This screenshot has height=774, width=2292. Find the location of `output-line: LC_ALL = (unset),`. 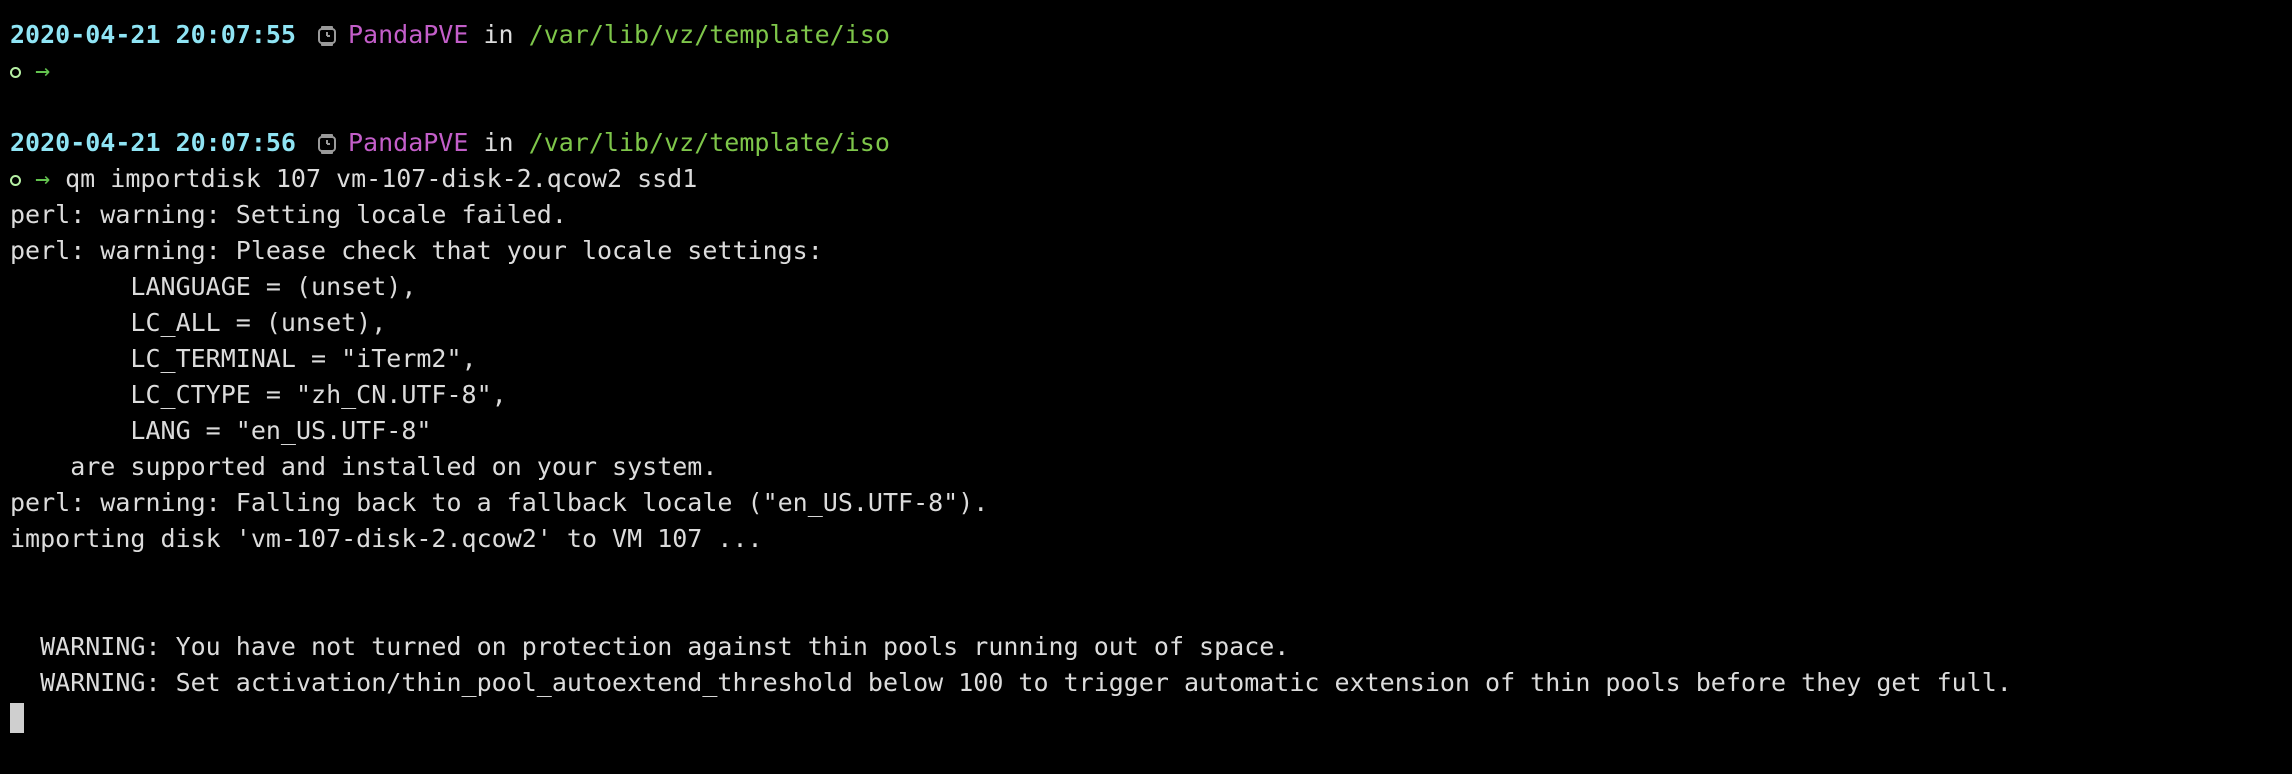

output-line: LC_ALL = (unset), is located at coordinates (198, 322).